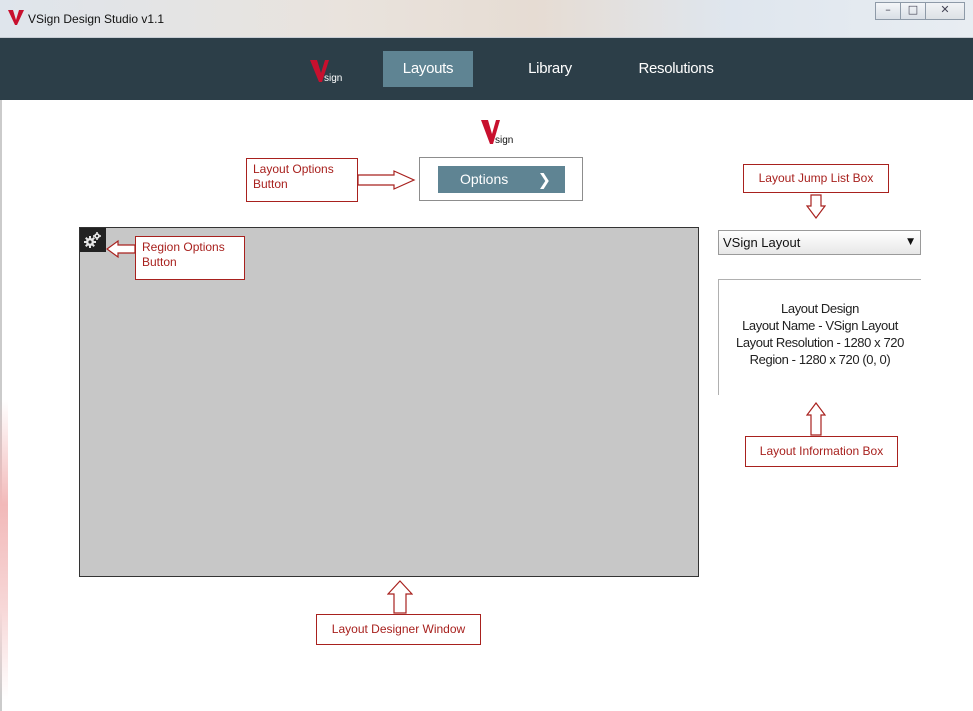 This screenshot has width=973, height=711. Describe the element at coordinates (820, 342) in the screenshot. I see `info-line: Layout Resolution - 1280 x 720` at that location.